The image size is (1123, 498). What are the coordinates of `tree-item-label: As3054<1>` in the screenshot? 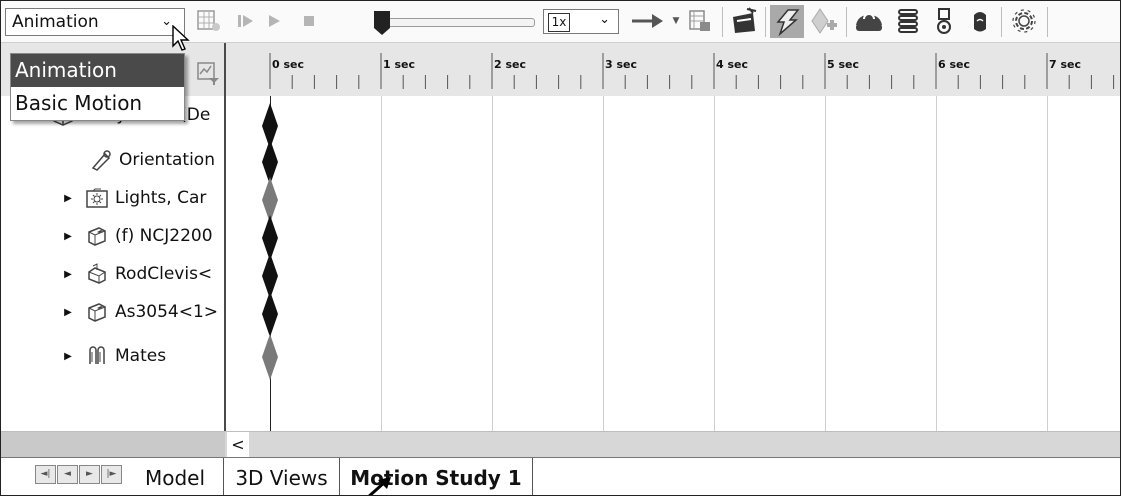 It's located at (167, 312).